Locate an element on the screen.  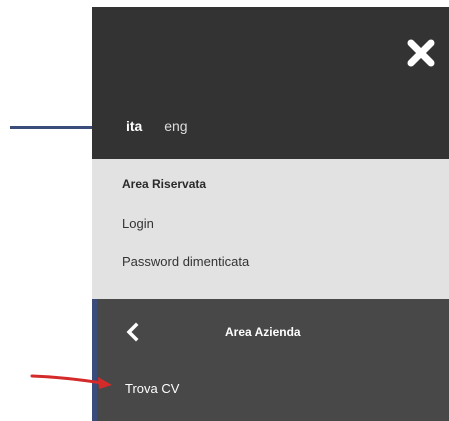
login-link: Login is located at coordinates (138, 223).